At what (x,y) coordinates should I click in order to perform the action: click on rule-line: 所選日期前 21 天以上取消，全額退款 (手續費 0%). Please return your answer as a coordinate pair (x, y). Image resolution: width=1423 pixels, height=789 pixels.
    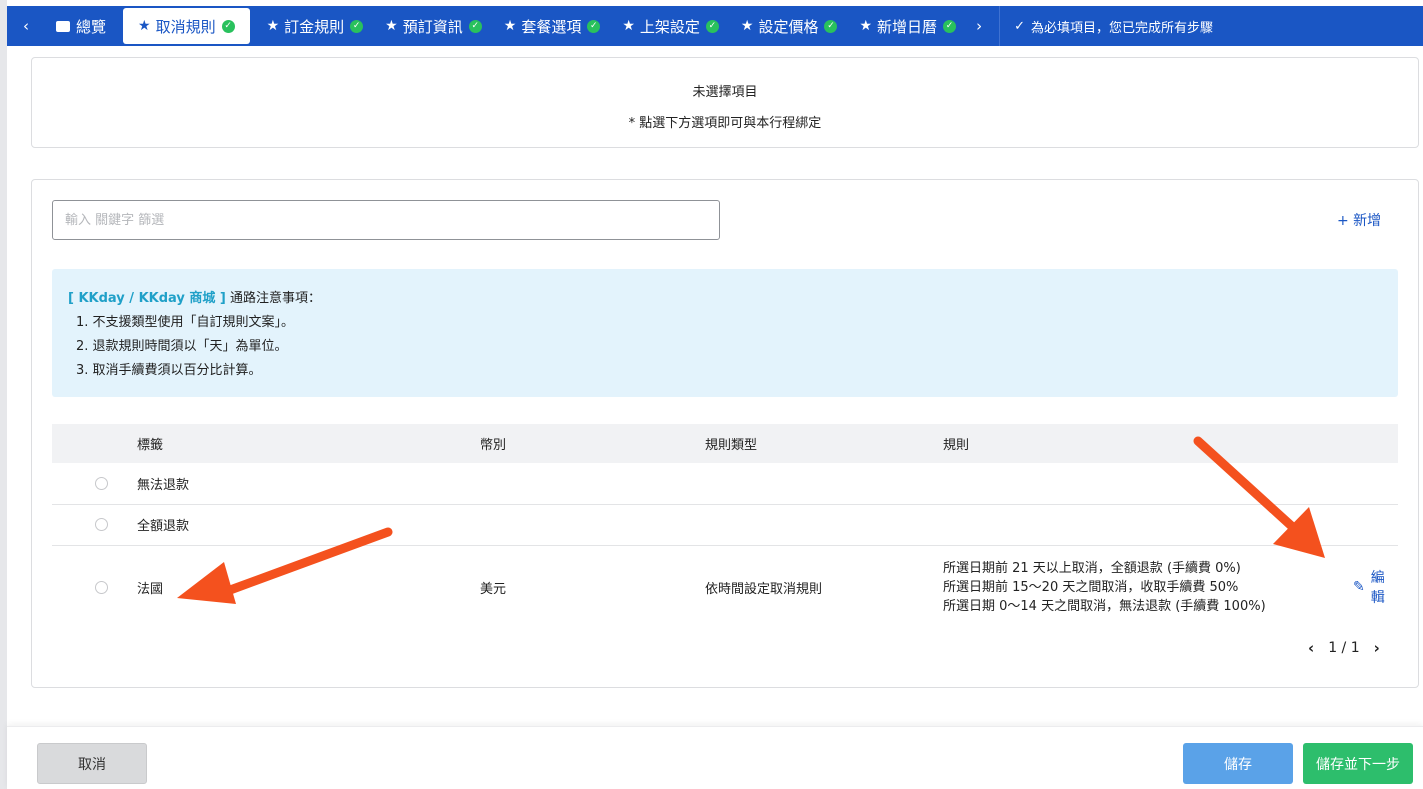
    Looking at the image, I should click on (1092, 568).